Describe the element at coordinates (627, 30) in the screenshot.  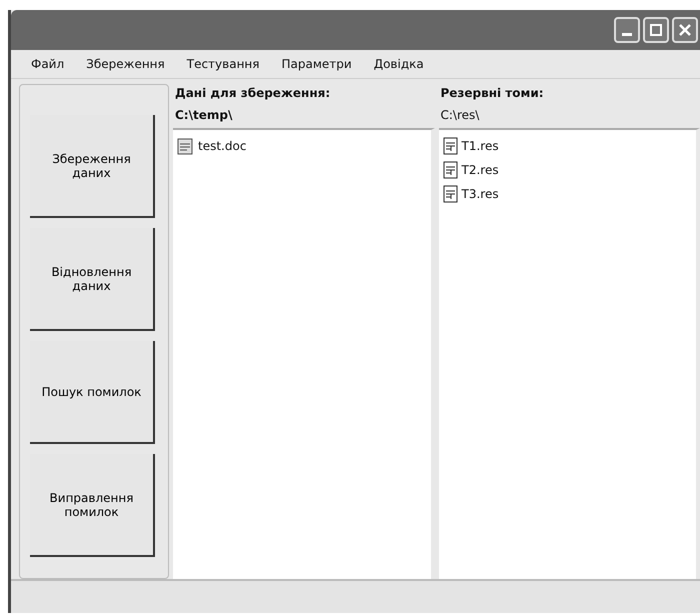
I see `minimize-button` at that location.